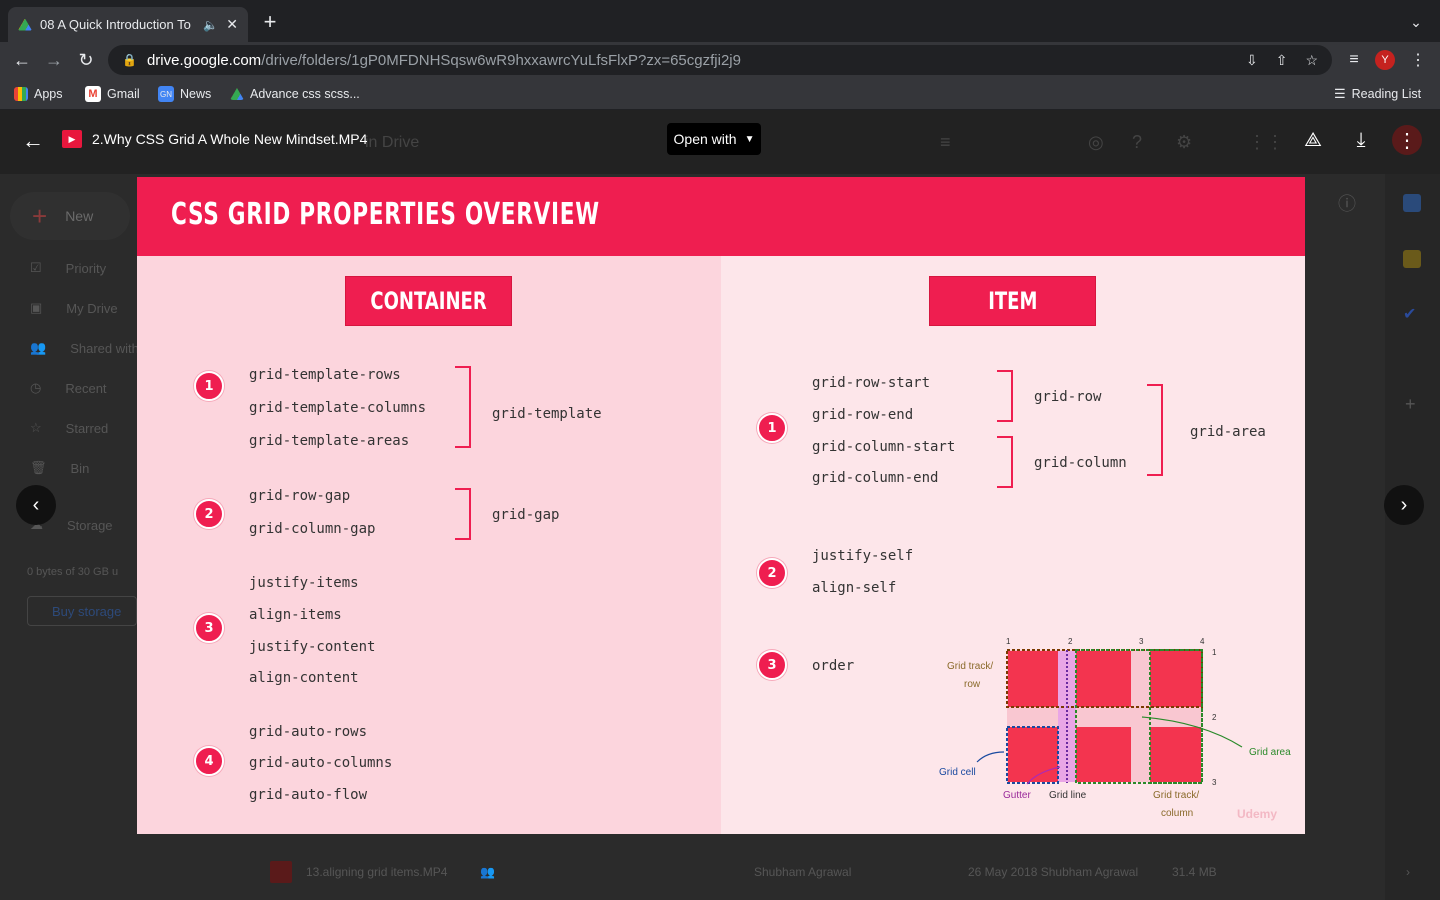 The height and width of the screenshot is (900, 1440). Describe the element at coordinates (210, 25) in the screenshot. I see `speaker-icon: 🔈` at that location.